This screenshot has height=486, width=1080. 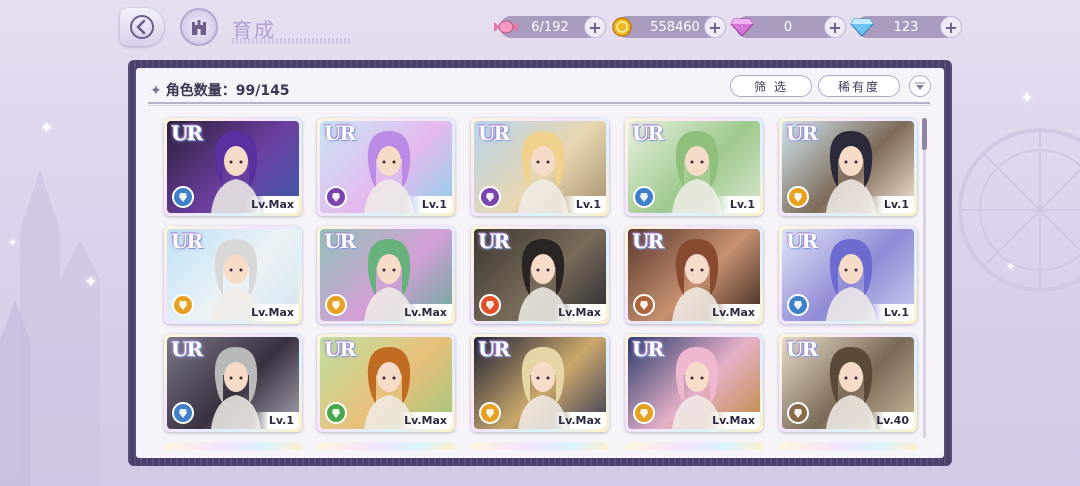 What do you see at coordinates (539, 105) in the screenshot?
I see `header-divider-thin` at bounding box center [539, 105].